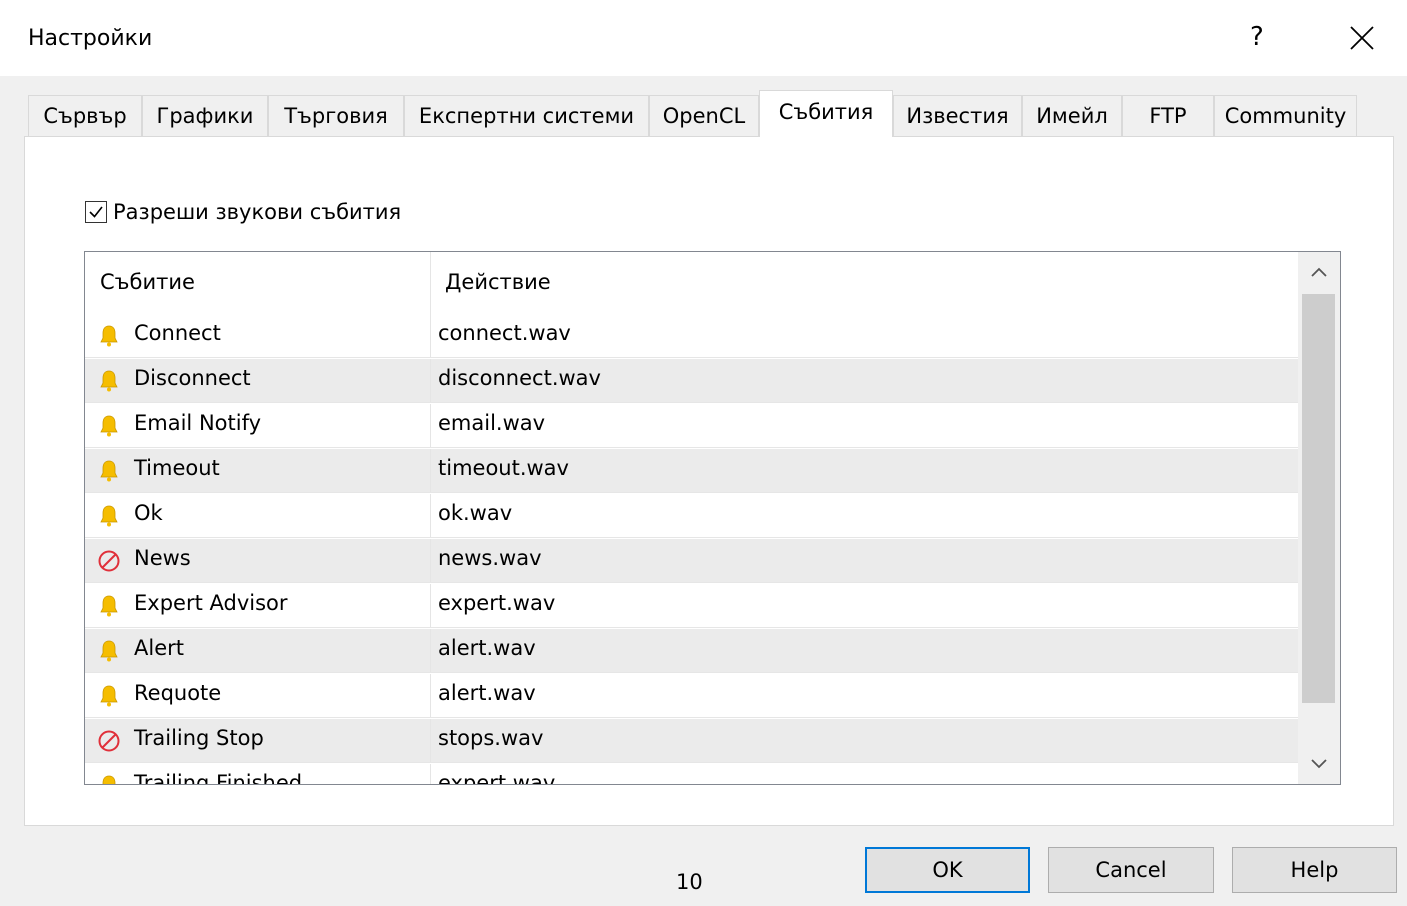  I want to click on vertical-scrollbar, so click(1319, 518).